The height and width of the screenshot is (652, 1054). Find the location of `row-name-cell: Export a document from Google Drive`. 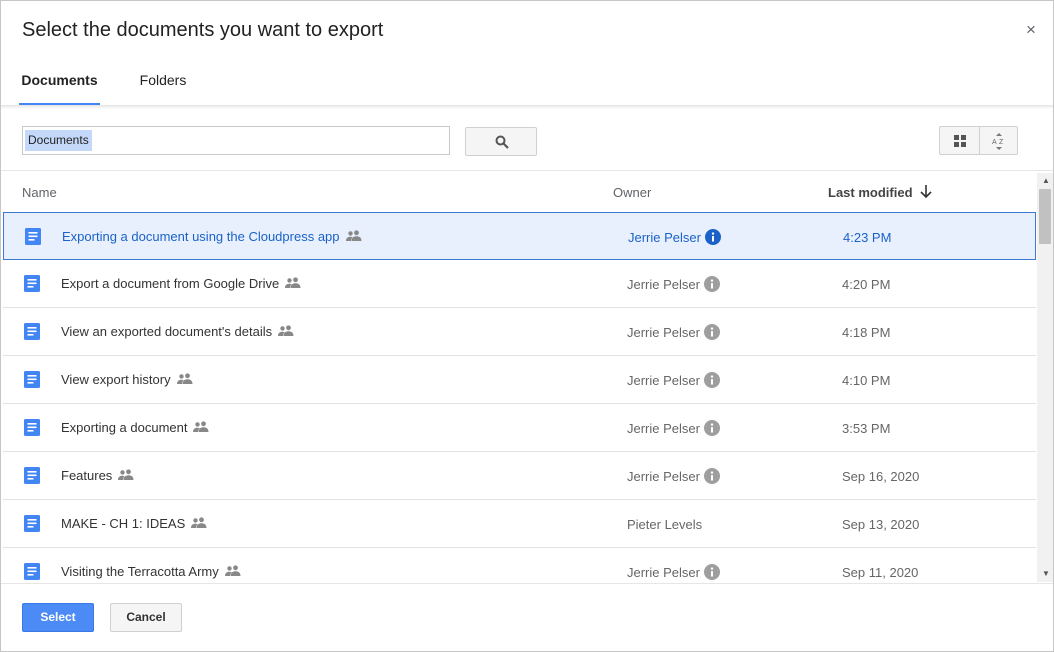

row-name-cell: Export a document from Google Drive is located at coordinates (181, 283).